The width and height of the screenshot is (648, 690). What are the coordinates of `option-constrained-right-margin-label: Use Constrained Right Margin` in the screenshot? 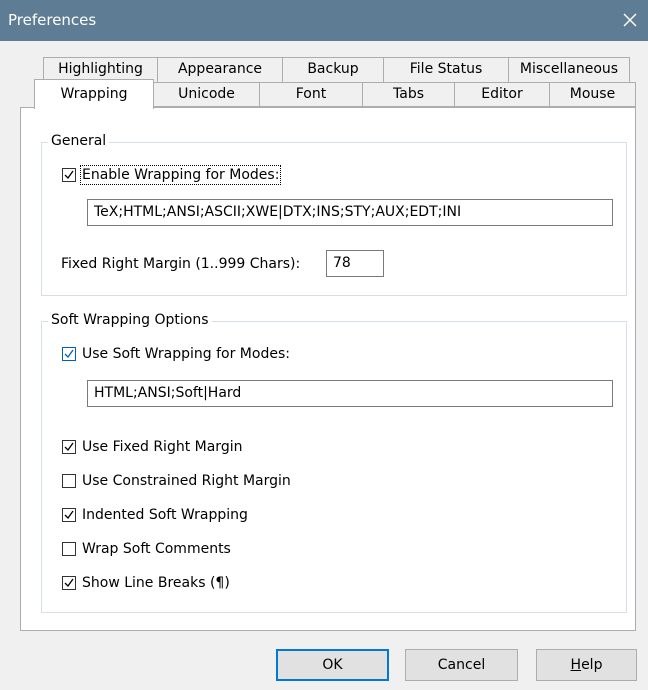 It's located at (186, 481).